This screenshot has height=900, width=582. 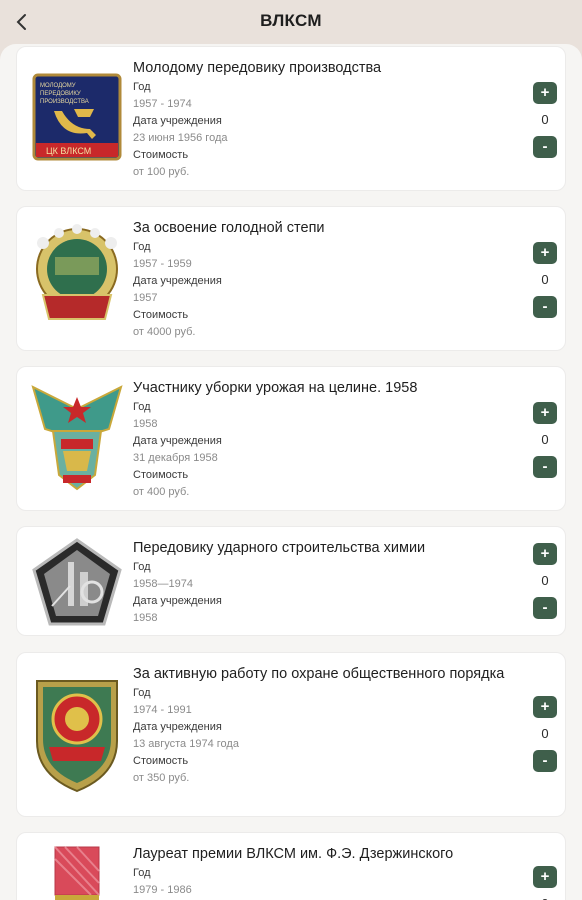 I want to click on founded-value: 1958, so click(x=145, y=618).